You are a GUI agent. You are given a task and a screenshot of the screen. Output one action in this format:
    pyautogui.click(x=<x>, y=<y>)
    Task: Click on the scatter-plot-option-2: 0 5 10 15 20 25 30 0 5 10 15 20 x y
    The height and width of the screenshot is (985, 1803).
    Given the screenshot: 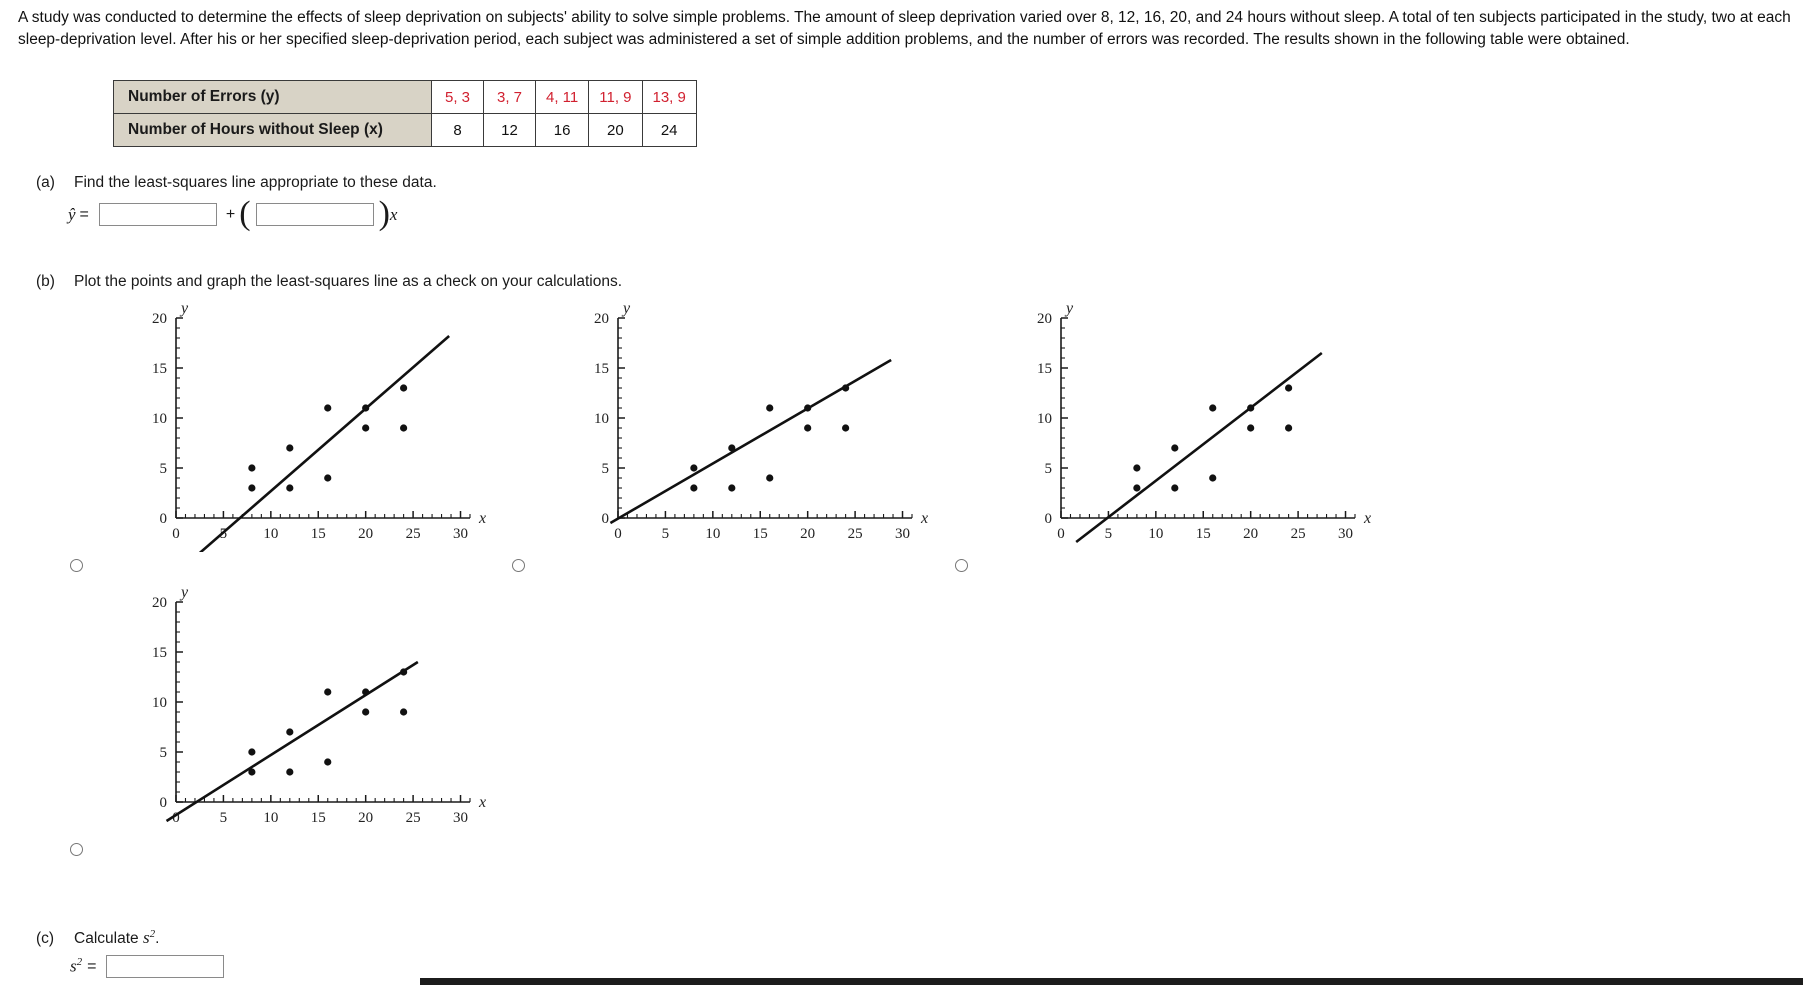 What is the action you would take?
    pyautogui.click(x=727, y=426)
    